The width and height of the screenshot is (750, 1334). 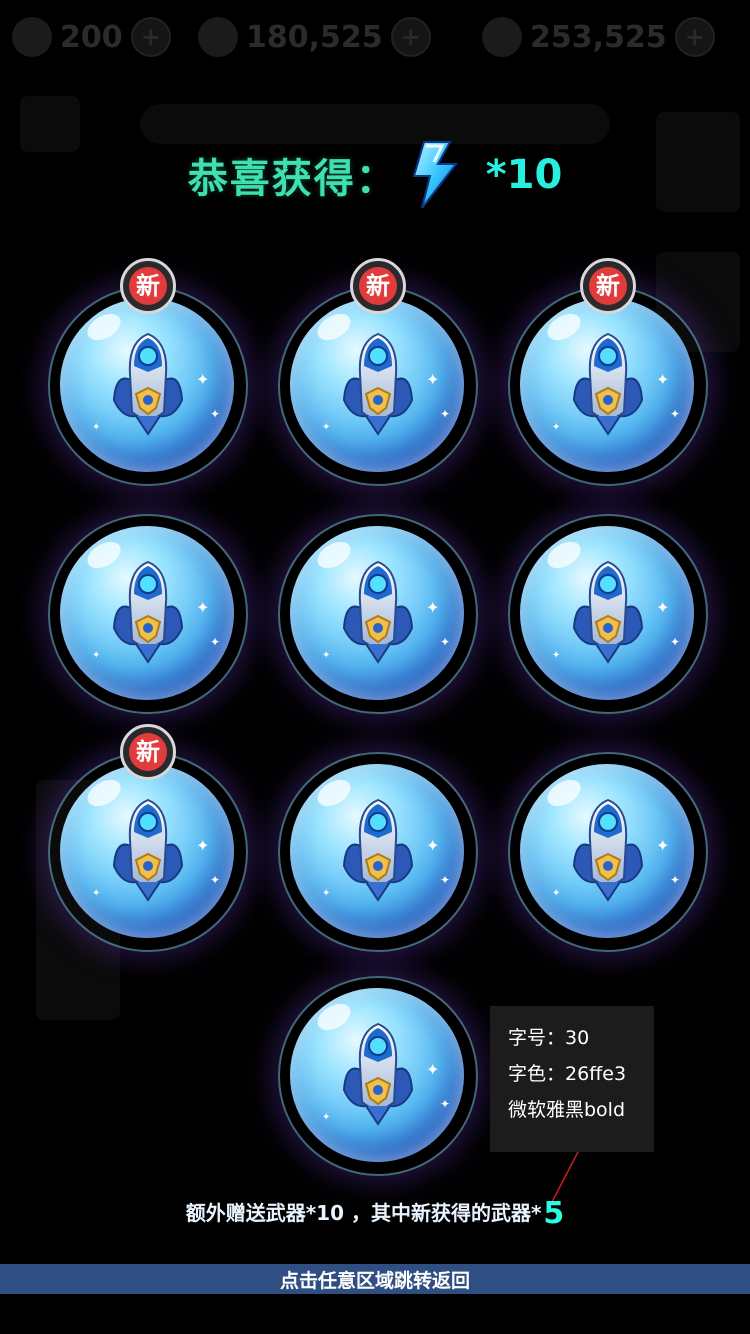 What do you see at coordinates (549, 1038) in the screenshot?
I see `annotation-font-size: 字号：30` at bounding box center [549, 1038].